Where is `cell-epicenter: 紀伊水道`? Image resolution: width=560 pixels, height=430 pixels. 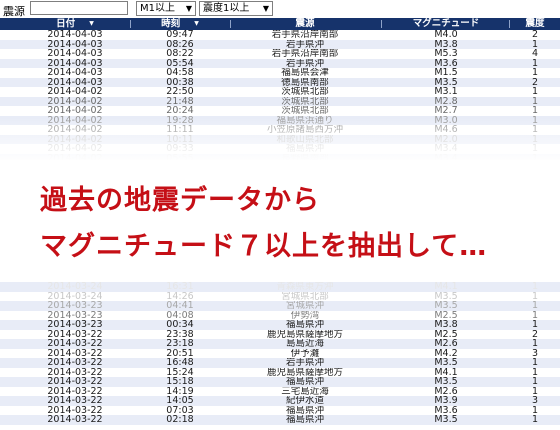
cell-epicenter: 紀伊水道 is located at coordinates (304, 401).